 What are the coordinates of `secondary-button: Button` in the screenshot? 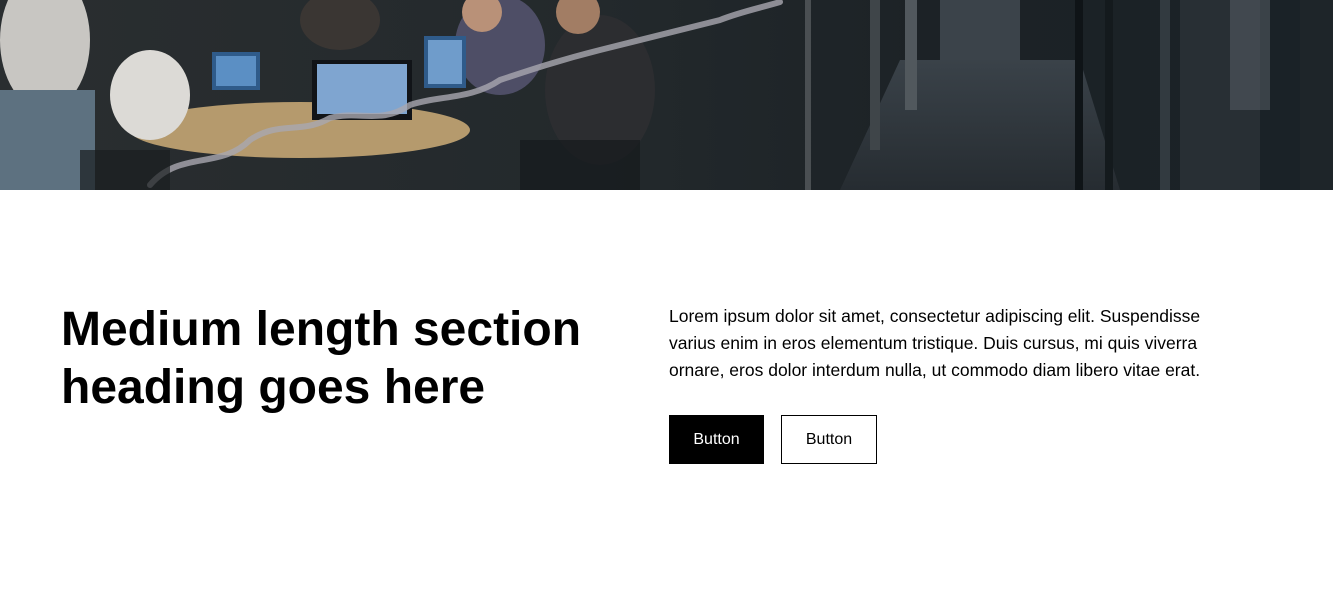 It's located at (829, 439).